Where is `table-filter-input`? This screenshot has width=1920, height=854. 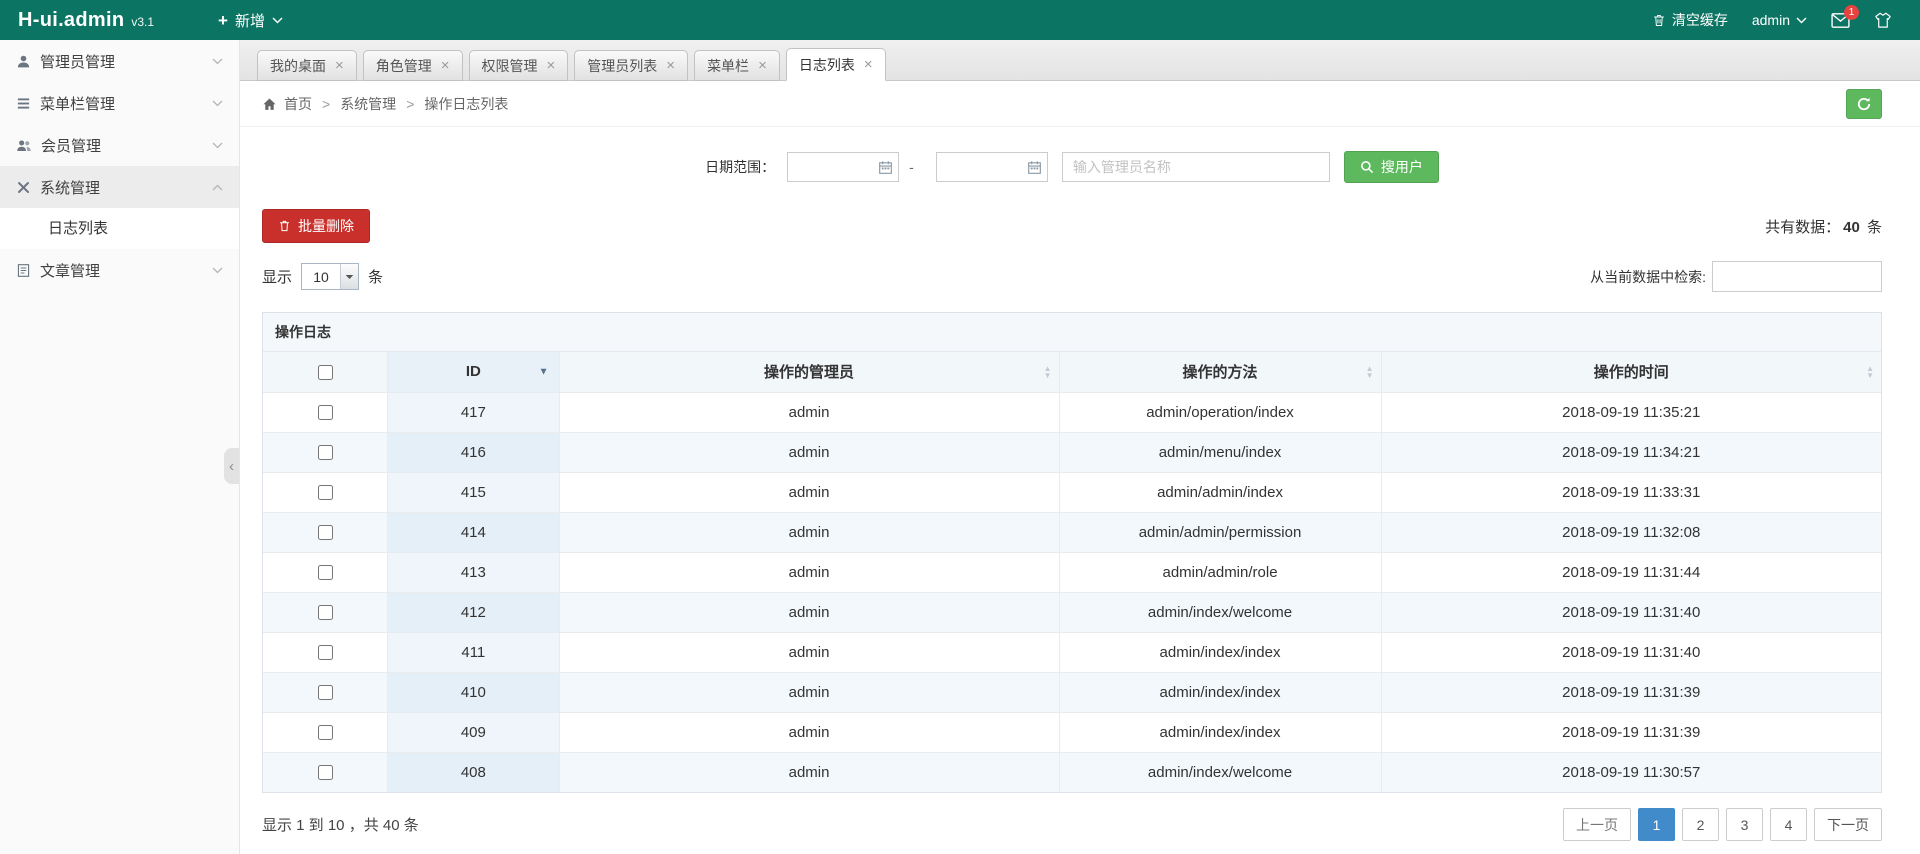
table-filter-input is located at coordinates (1797, 276).